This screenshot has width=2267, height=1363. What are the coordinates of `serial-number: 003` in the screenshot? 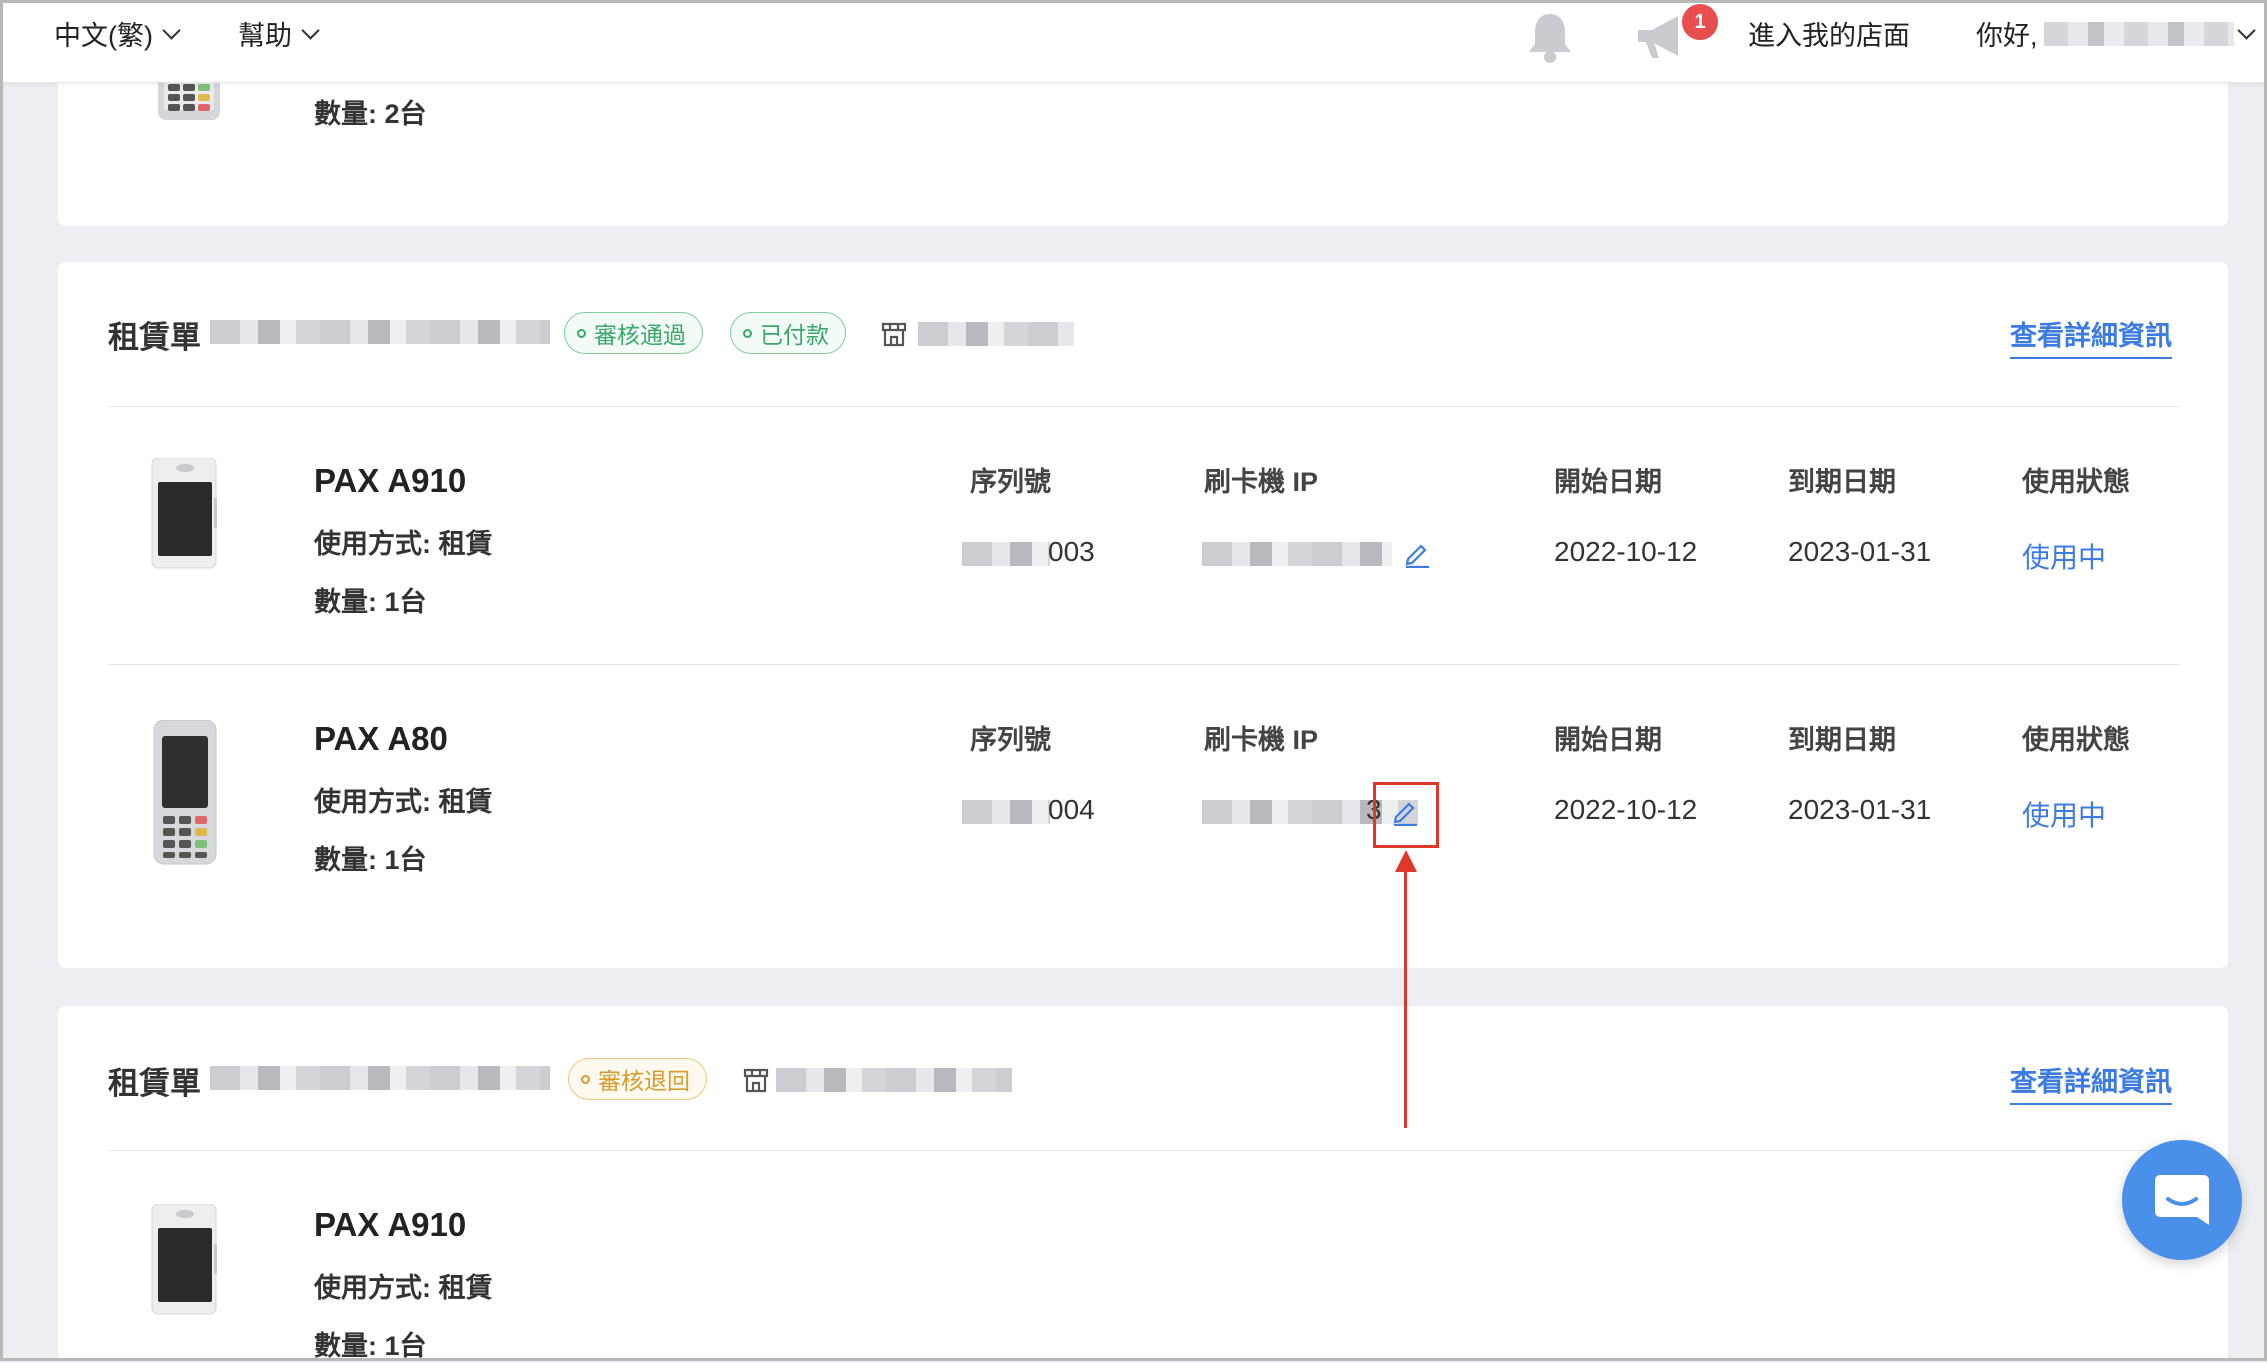 It's located at (1071, 551).